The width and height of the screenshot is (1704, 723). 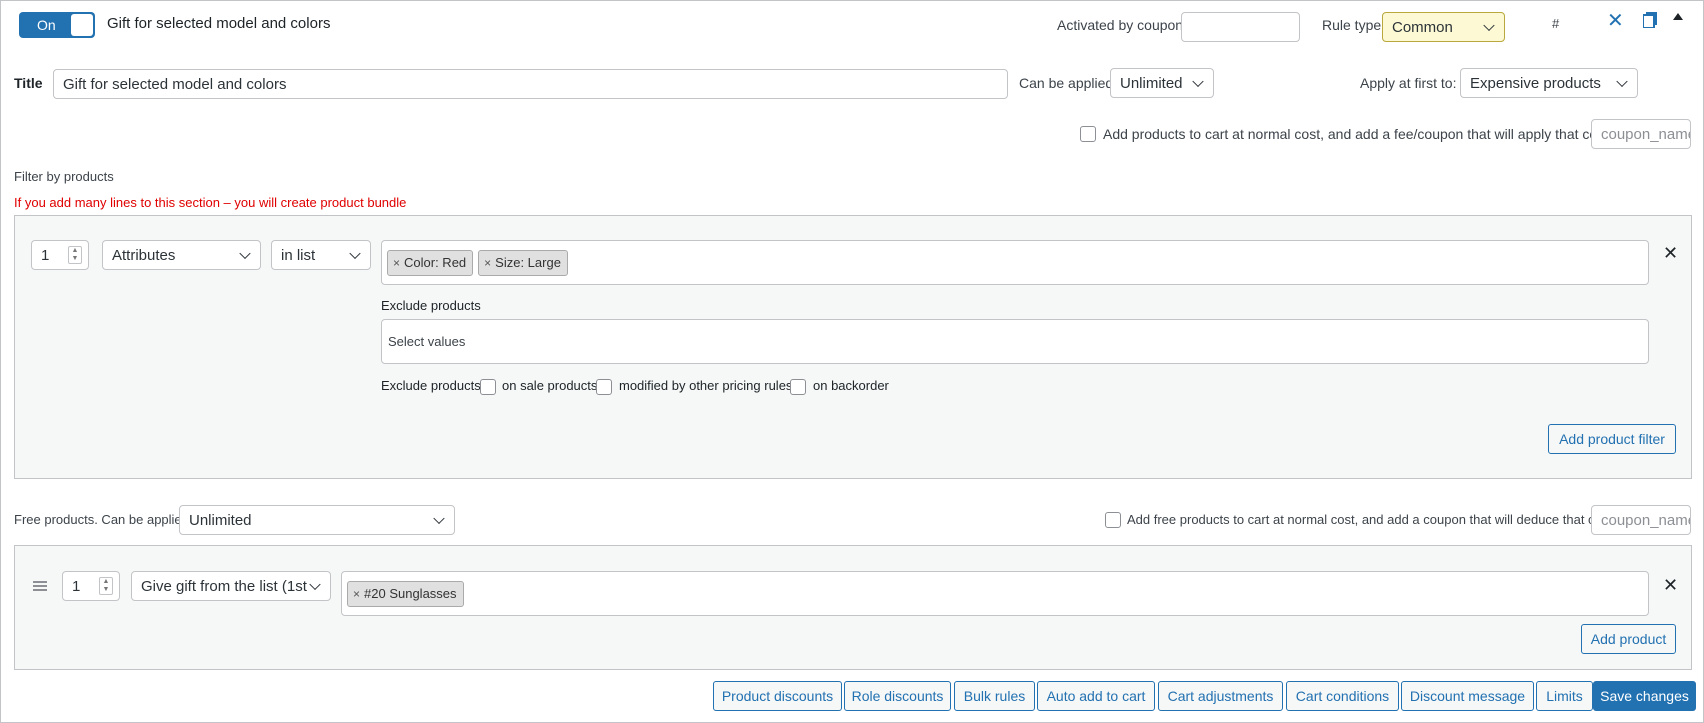 What do you see at coordinates (1113, 520) in the screenshot?
I see `free-normal-cost-checkbox` at bounding box center [1113, 520].